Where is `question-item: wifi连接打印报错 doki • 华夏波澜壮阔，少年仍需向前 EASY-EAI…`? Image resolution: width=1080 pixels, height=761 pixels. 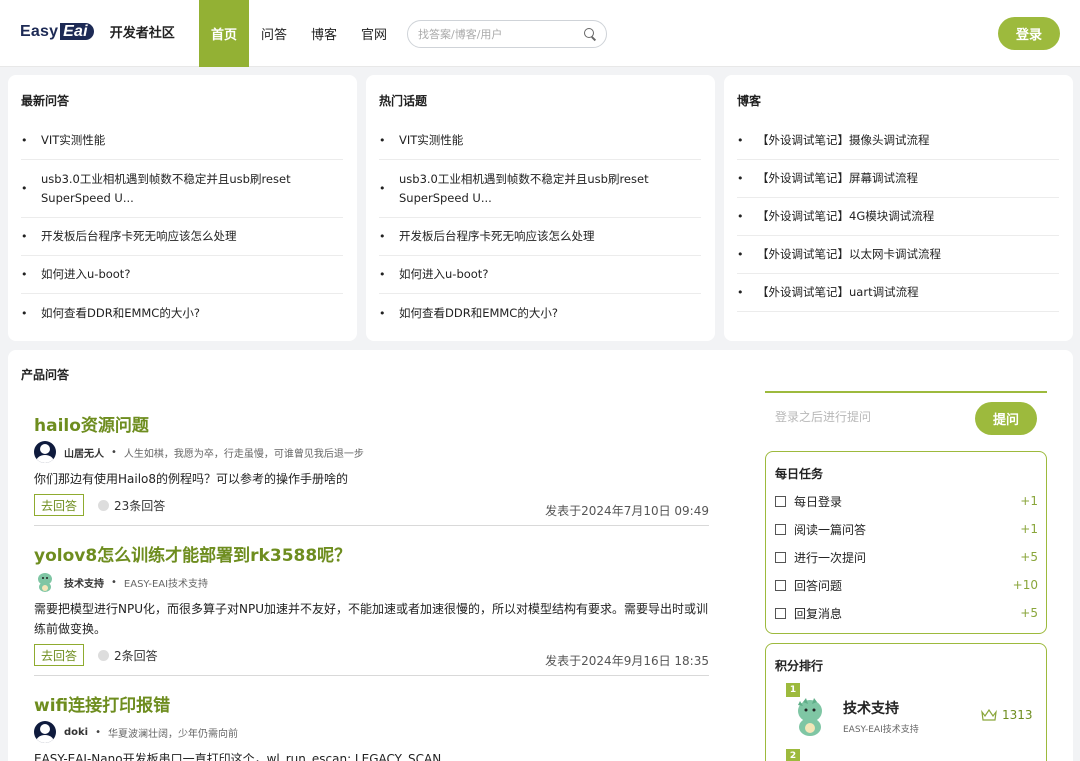
question-item: wifi连接打印报错 doki • 华夏波澜壮阔，少年仍需向前 EASY-EAI… is located at coordinates (371, 726).